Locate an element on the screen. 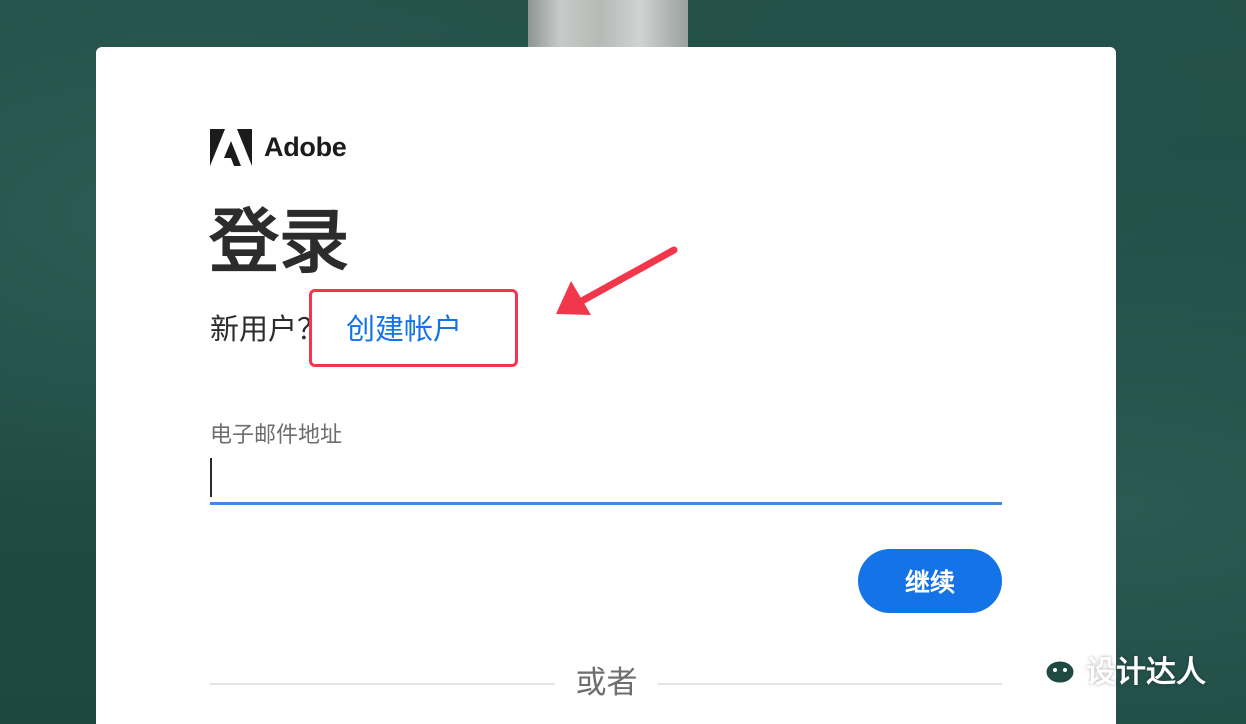 This screenshot has width=1246, height=724. or-separator: 或者 is located at coordinates (606, 683).